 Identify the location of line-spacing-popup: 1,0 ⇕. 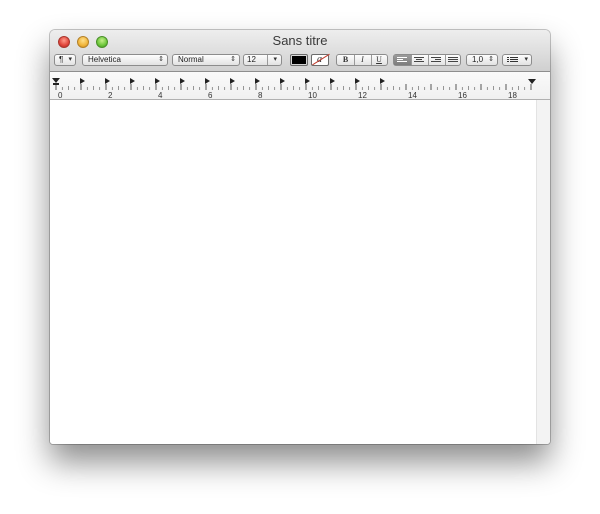
(482, 60).